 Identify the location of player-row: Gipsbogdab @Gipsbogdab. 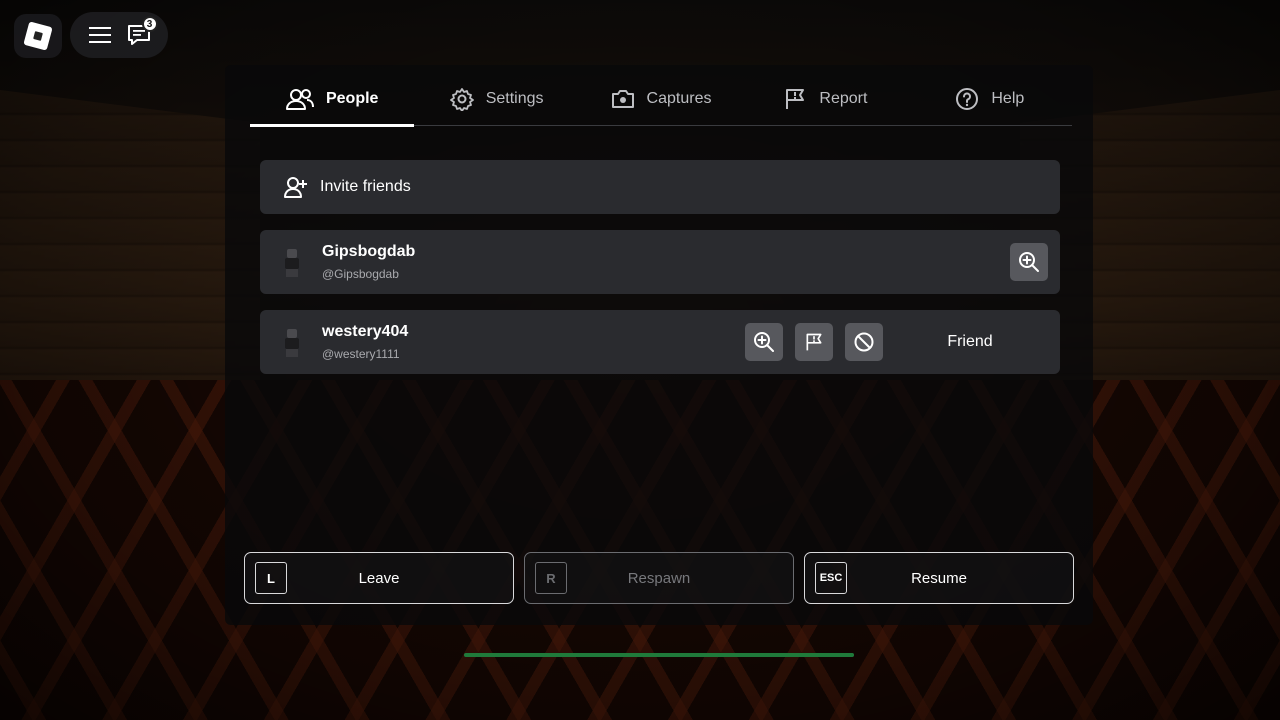
(660, 262).